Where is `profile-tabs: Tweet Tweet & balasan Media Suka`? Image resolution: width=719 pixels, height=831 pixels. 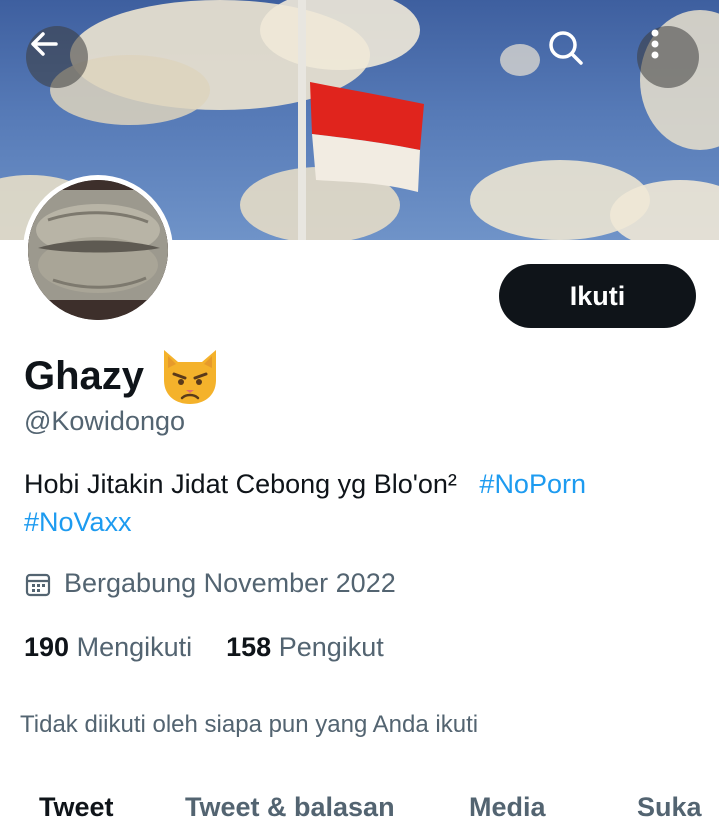 profile-tabs: Tweet Tweet & balasan Media Suka is located at coordinates (359, 805).